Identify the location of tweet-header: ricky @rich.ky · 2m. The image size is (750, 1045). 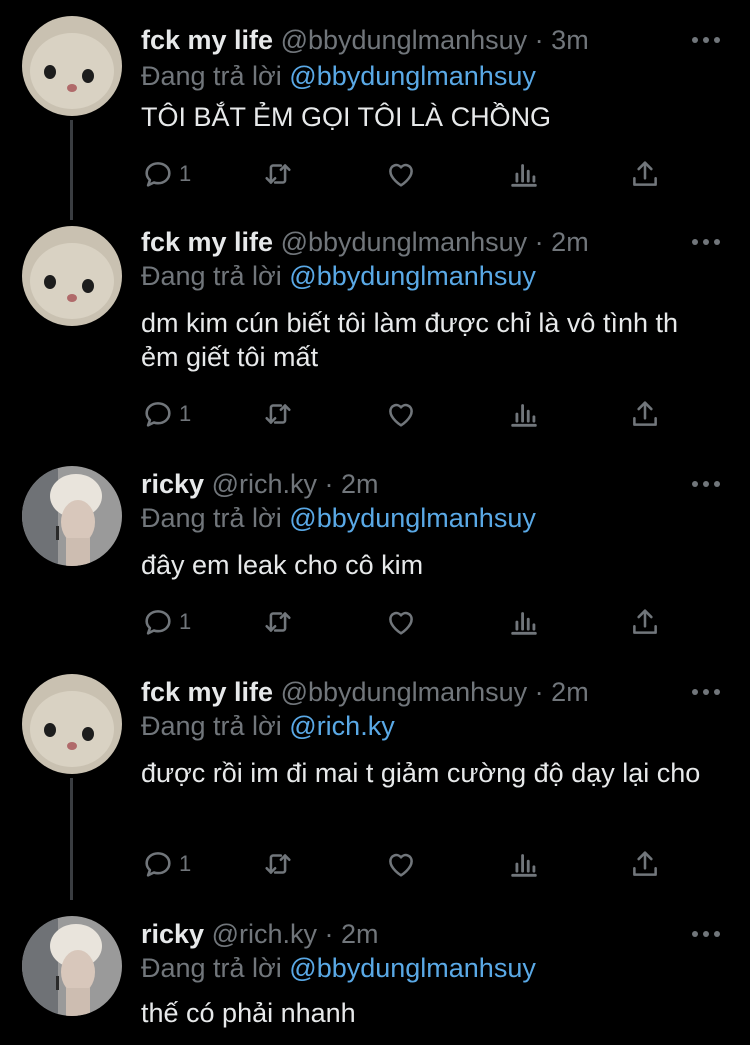
(260, 934).